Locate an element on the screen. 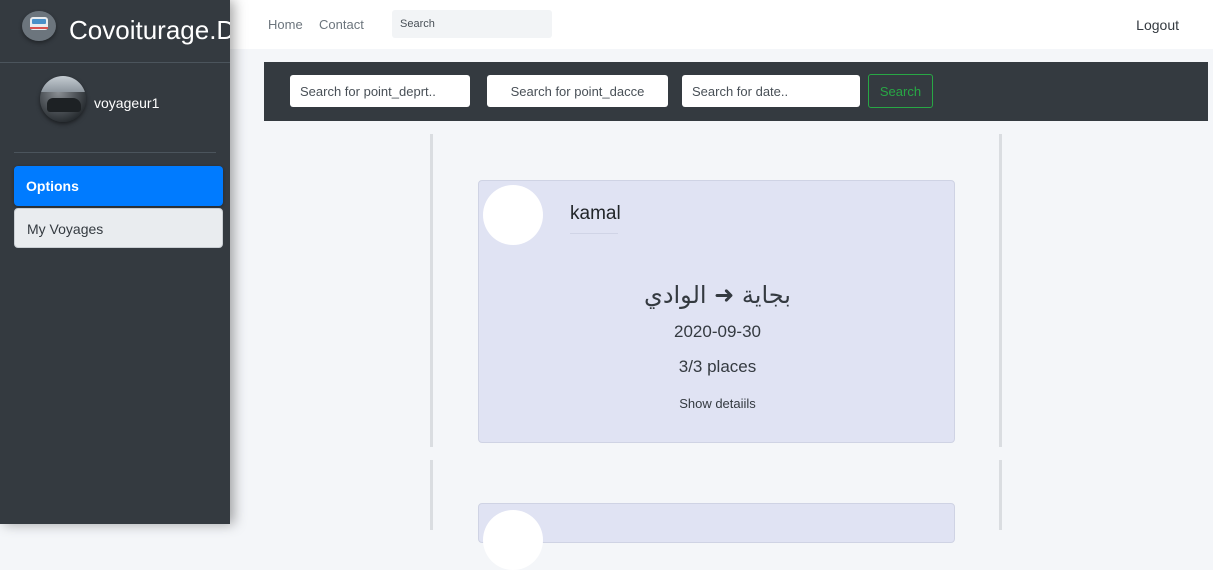 The height and width of the screenshot is (570, 1213). filter-bar: Search is located at coordinates (736, 91).